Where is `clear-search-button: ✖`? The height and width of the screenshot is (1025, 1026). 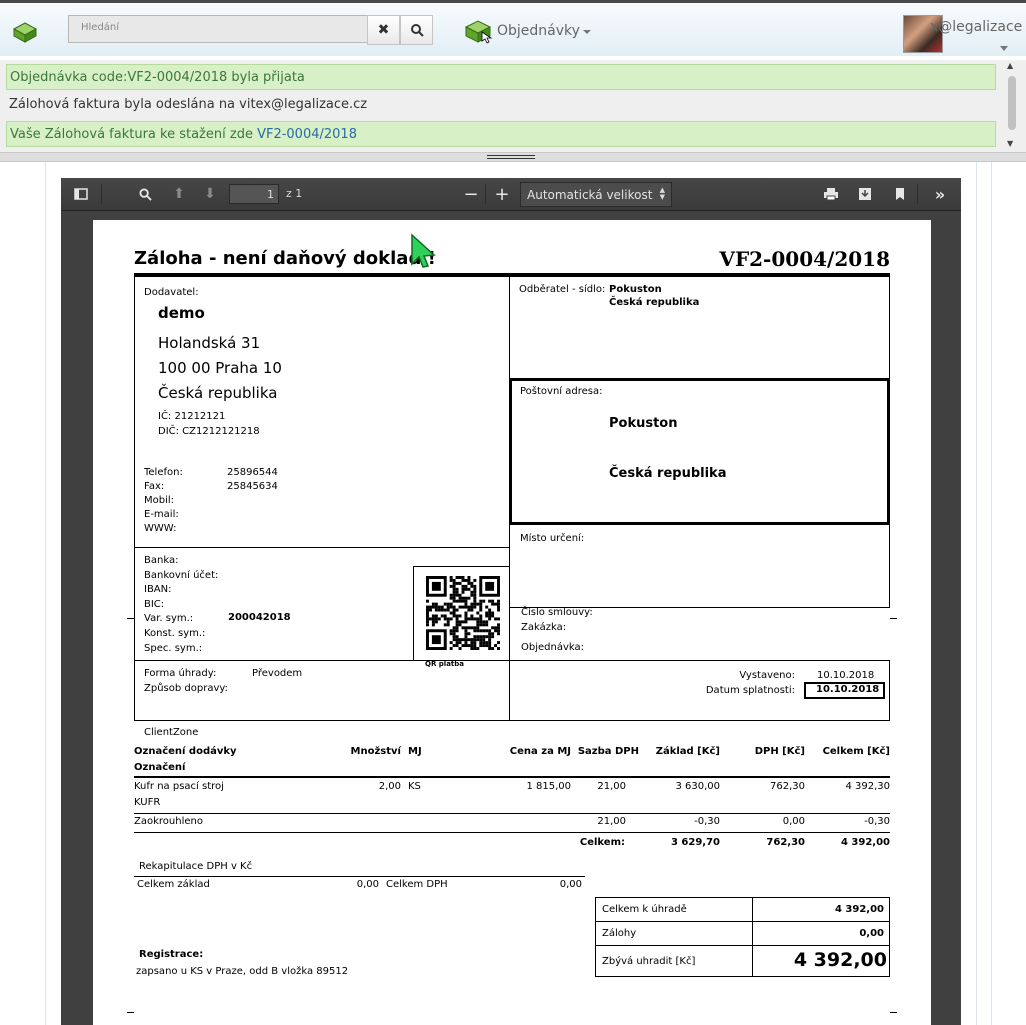 clear-search-button: ✖ is located at coordinates (383, 30).